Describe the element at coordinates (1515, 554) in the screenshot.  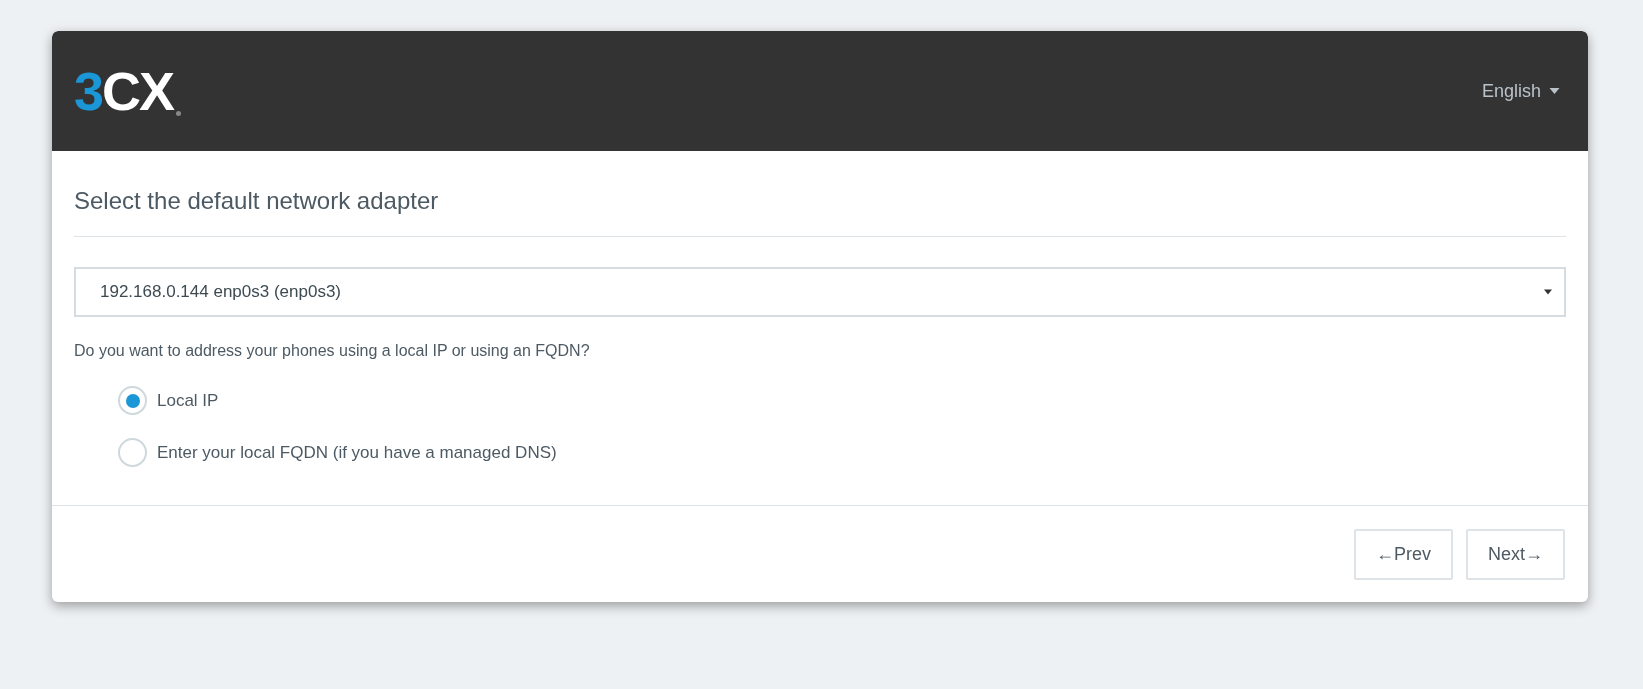
I see `nav-button: Next→` at that location.